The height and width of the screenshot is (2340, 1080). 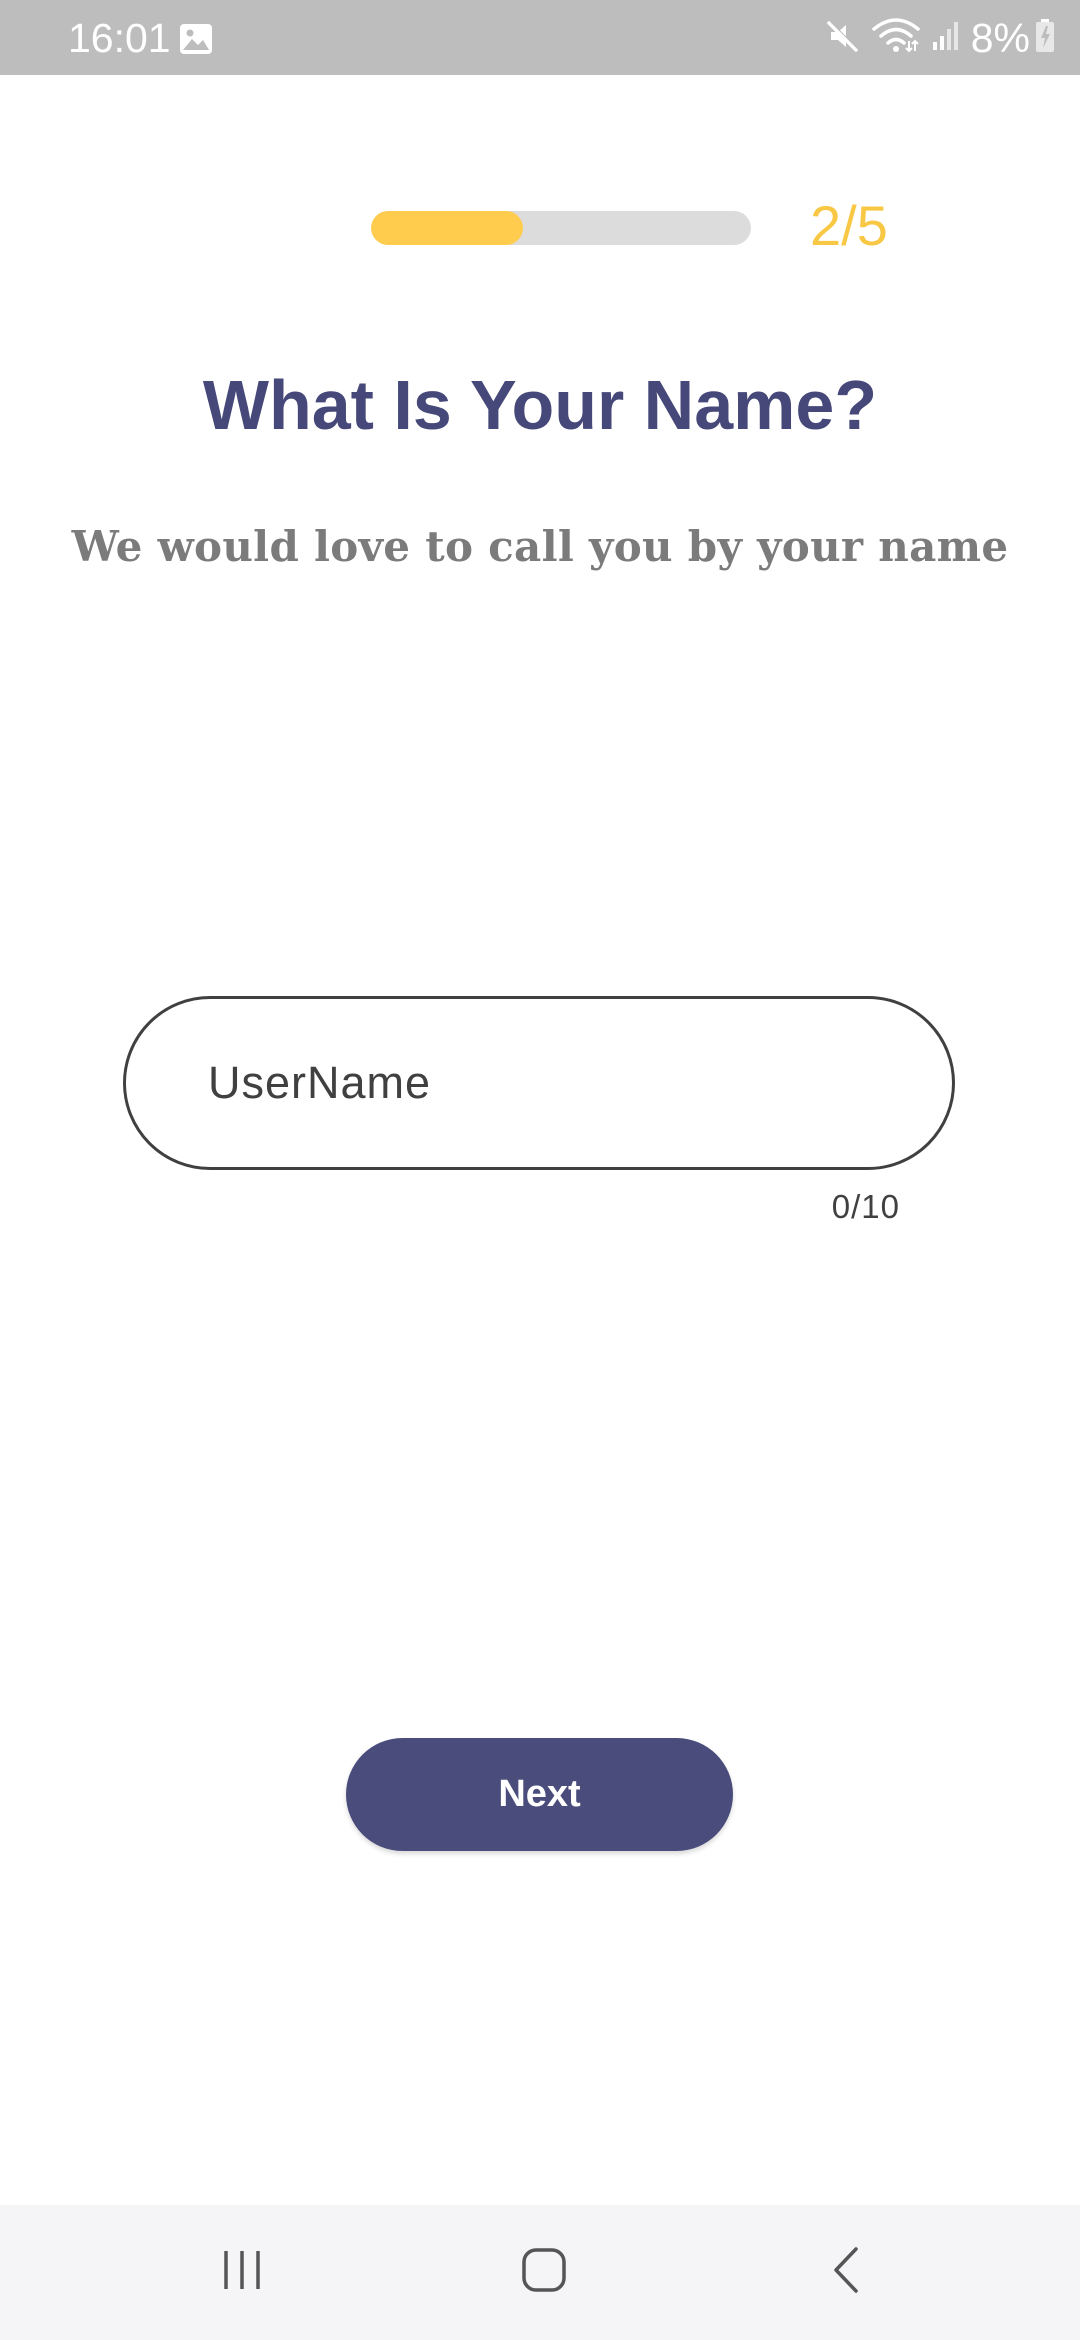 What do you see at coordinates (896, 38) in the screenshot?
I see `wifi-icon` at bounding box center [896, 38].